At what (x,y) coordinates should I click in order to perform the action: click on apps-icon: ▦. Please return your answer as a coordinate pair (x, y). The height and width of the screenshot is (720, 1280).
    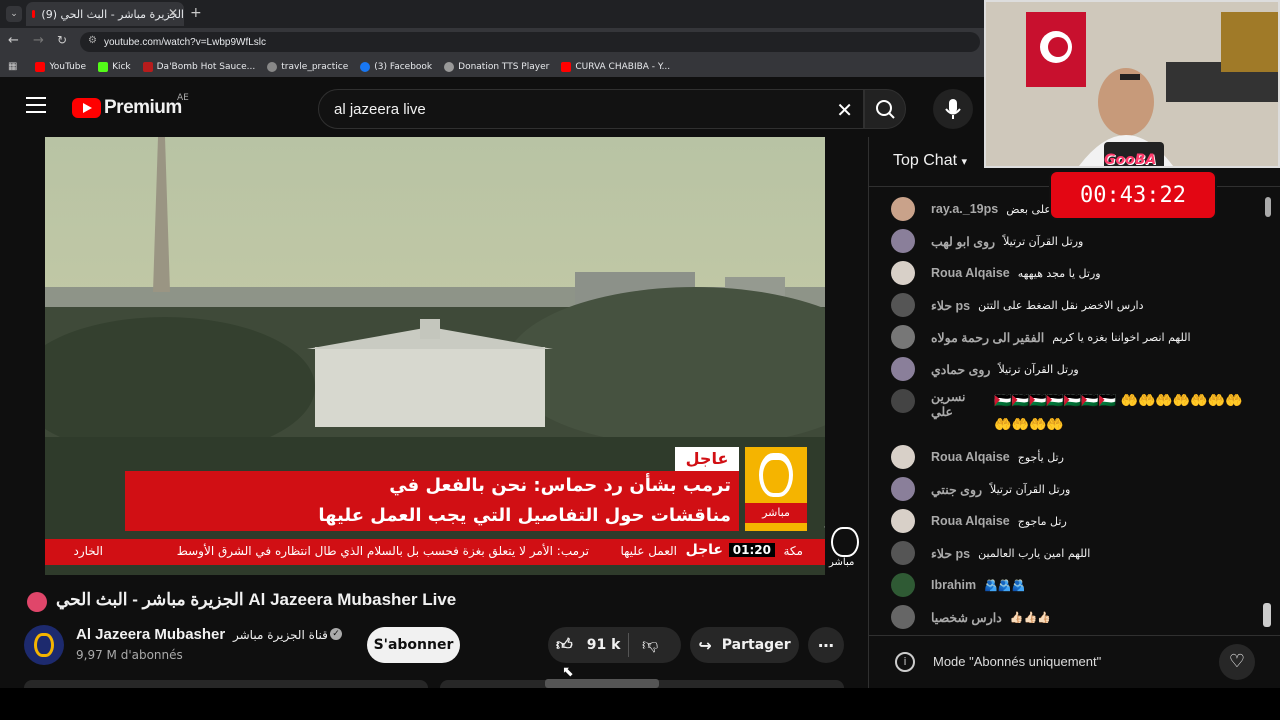
    Looking at the image, I should click on (12, 66).